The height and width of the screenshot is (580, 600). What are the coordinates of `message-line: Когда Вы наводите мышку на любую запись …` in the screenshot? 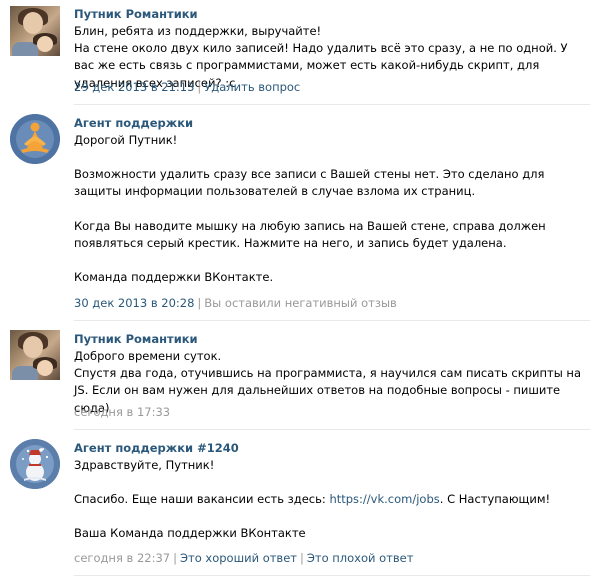 It's located at (310, 234).